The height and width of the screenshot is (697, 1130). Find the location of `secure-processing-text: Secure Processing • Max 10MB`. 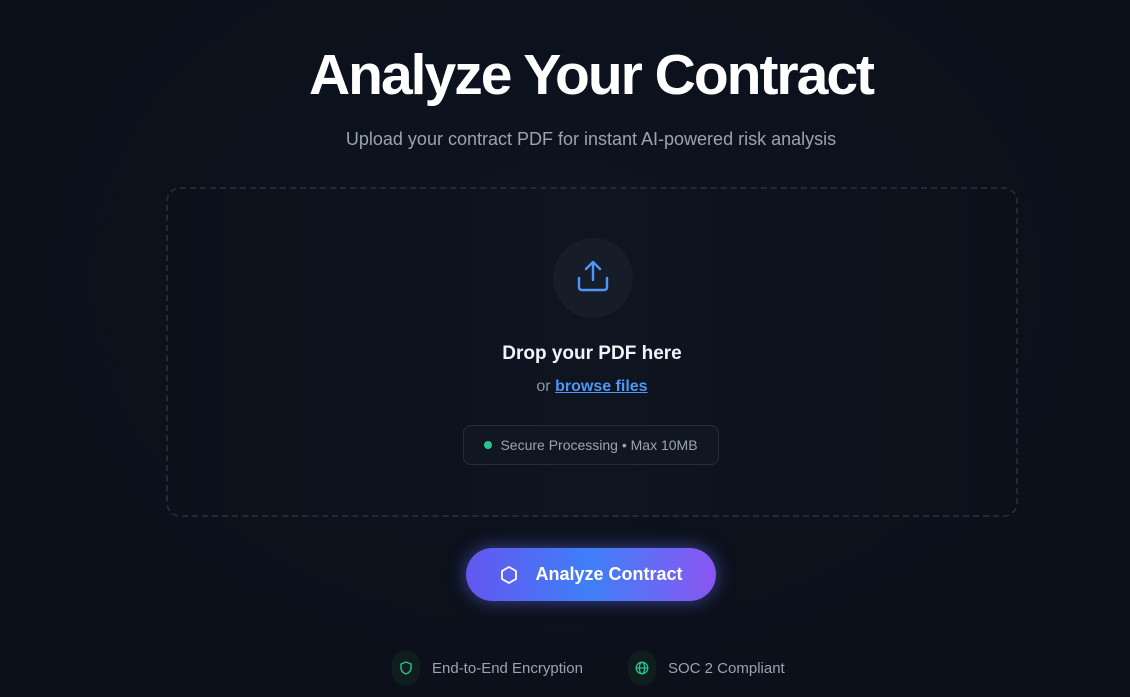

secure-processing-text: Secure Processing • Max 10MB is located at coordinates (599, 445).